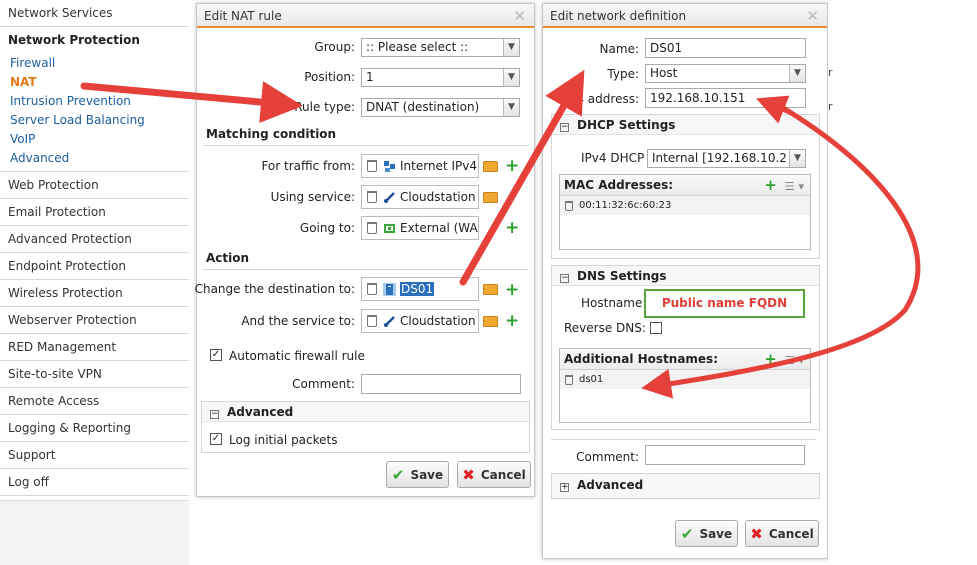 The width and height of the screenshot is (977, 565). What do you see at coordinates (94, 239) in the screenshot?
I see `sidebar-item-advanced-protection: Advanced Protection` at bounding box center [94, 239].